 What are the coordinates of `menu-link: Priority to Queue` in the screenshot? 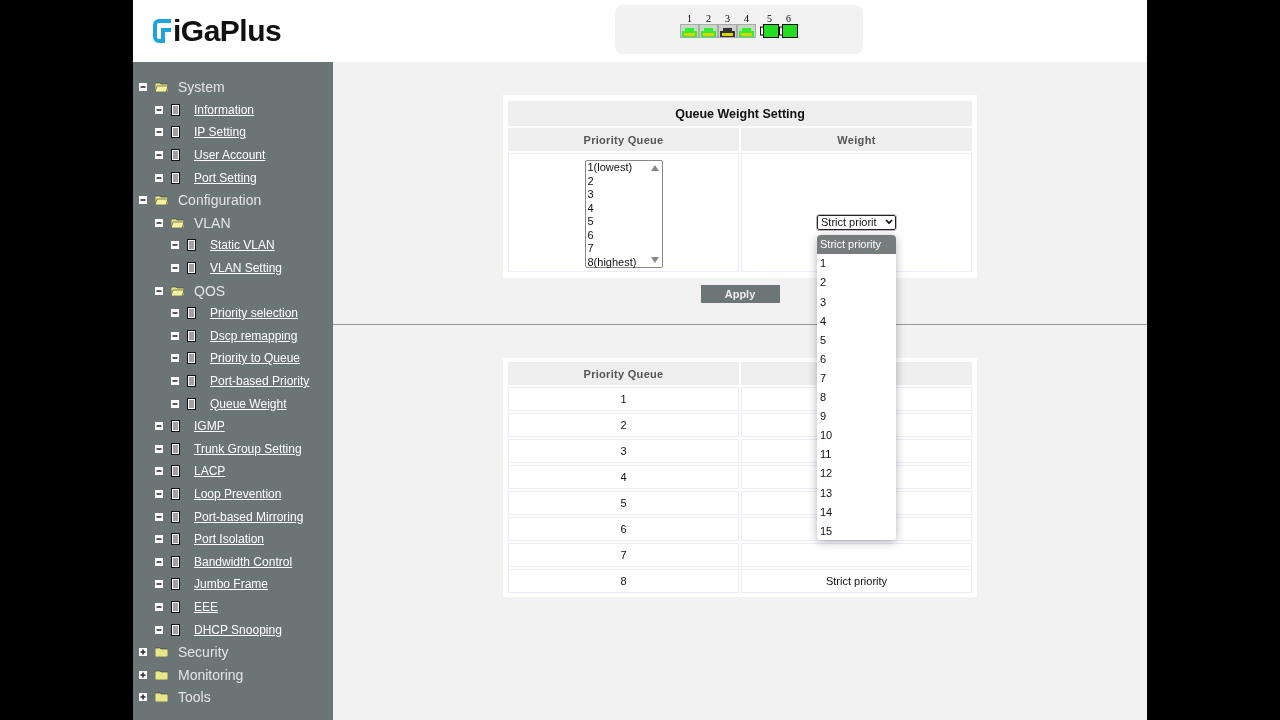 It's located at (255, 358).